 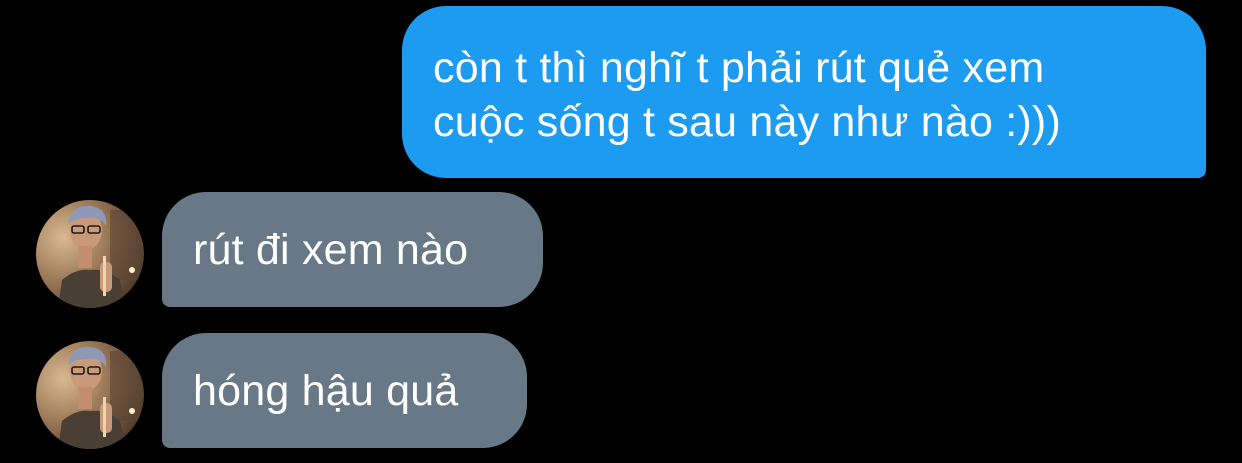 I want to click on incoming-message-bubble: hóng hậu quả, so click(x=344, y=390).